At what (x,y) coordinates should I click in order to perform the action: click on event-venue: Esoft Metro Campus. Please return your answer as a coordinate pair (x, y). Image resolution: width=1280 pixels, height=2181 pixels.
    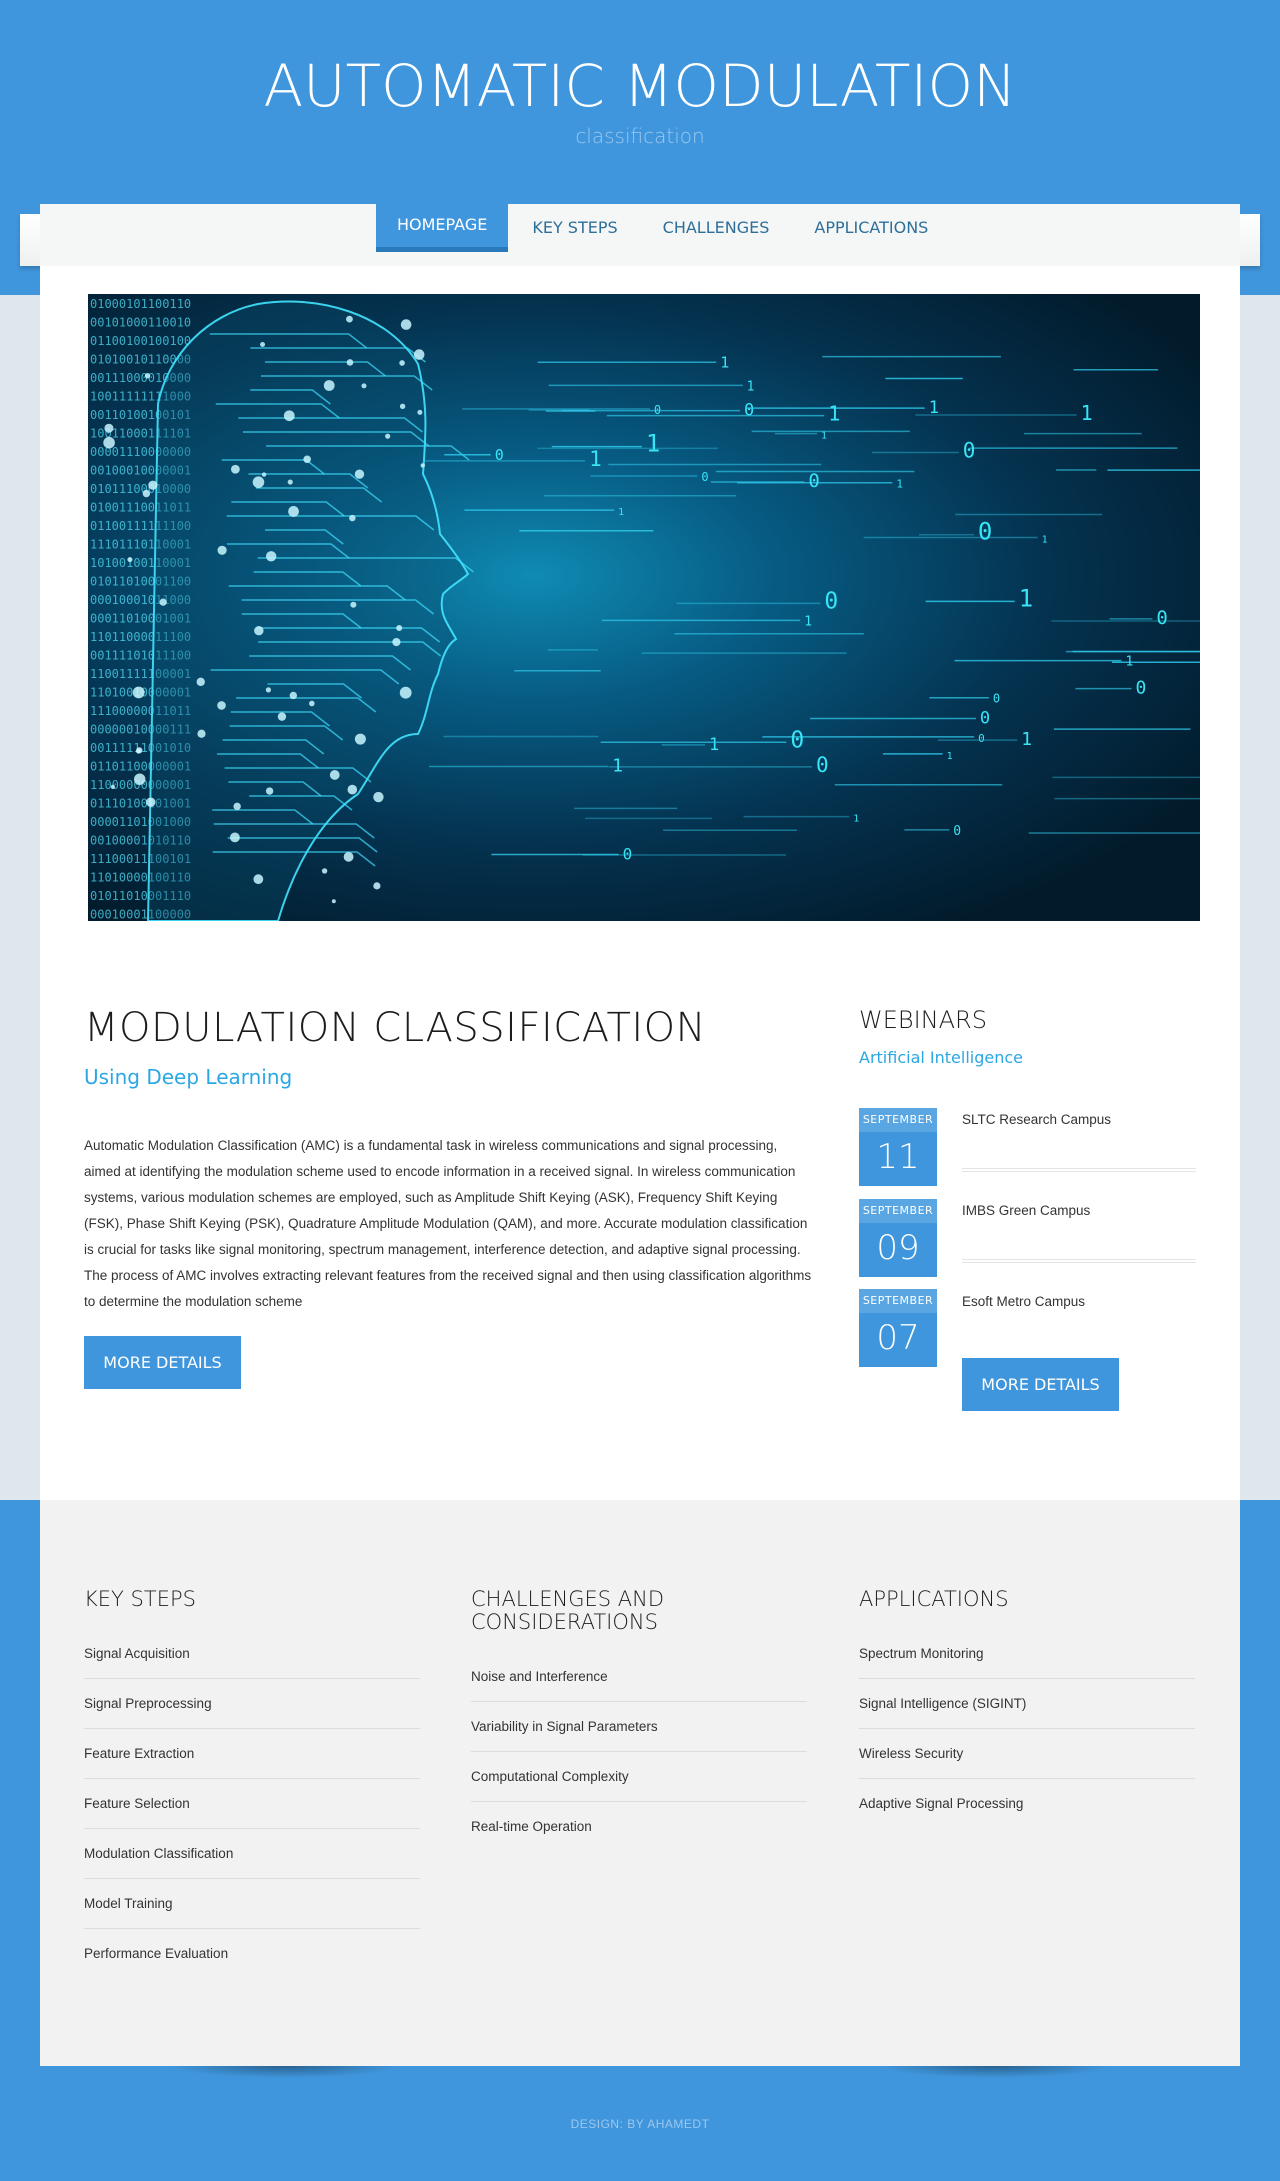
    Looking at the image, I should click on (1023, 1301).